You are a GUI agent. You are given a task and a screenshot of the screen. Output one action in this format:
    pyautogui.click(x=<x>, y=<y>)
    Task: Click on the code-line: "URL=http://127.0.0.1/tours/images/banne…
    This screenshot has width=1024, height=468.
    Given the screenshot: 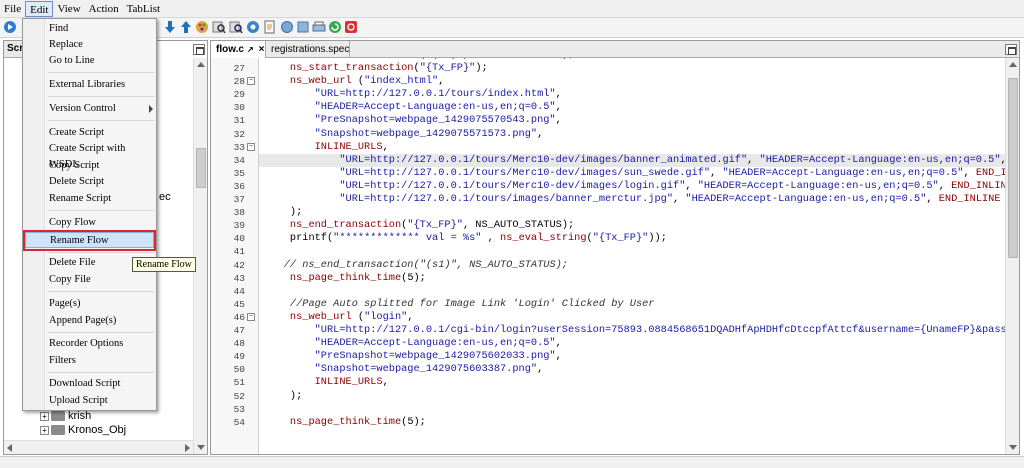 What is the action you would take?
    pyautogui.click(x=632, y=199)
    